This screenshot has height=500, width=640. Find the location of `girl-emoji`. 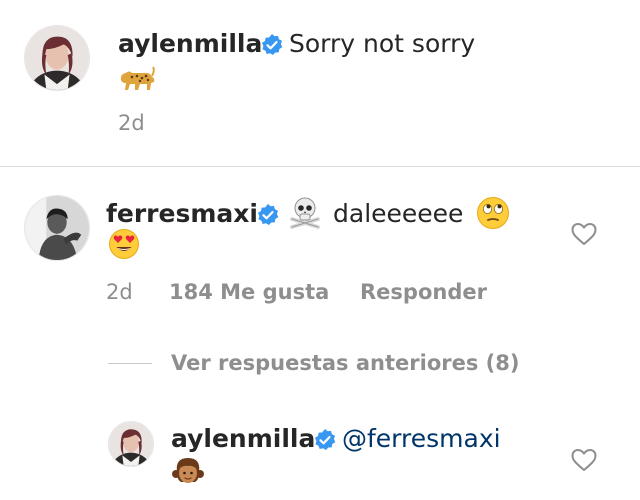

girl-emoji is located at coordinates (188, 471).